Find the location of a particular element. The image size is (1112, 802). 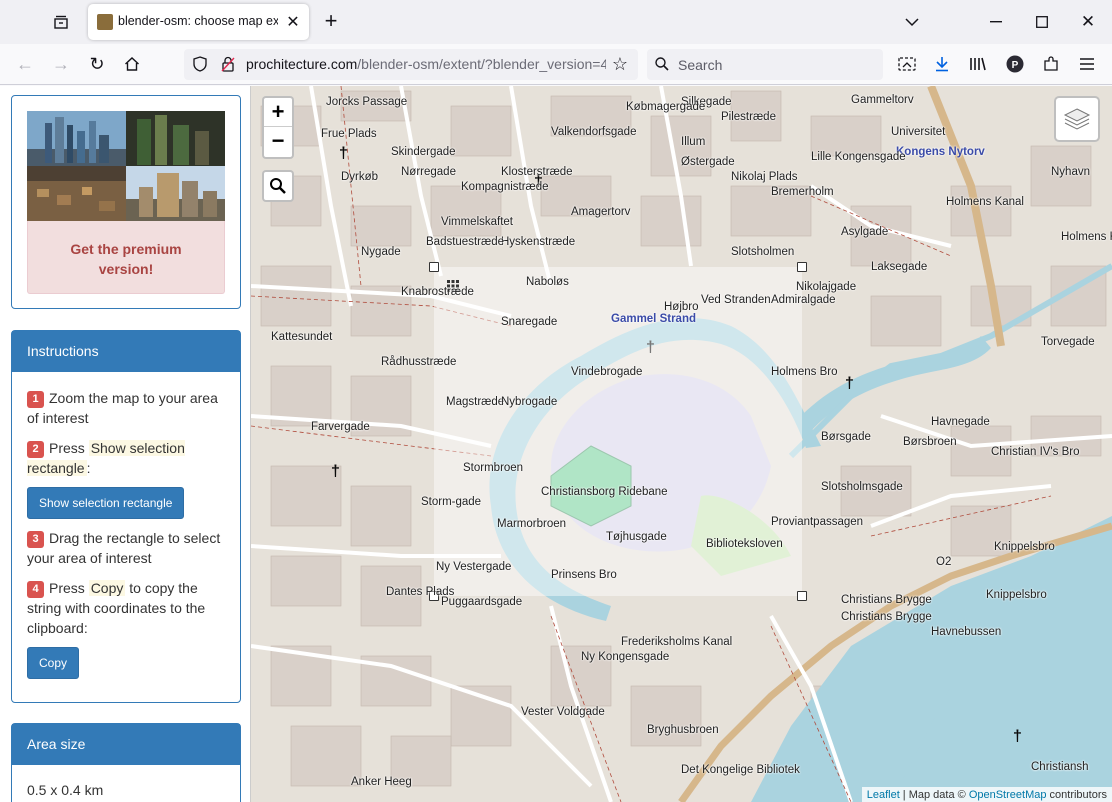

map-label: Klosterstræde is located at coordinates (537, 172).